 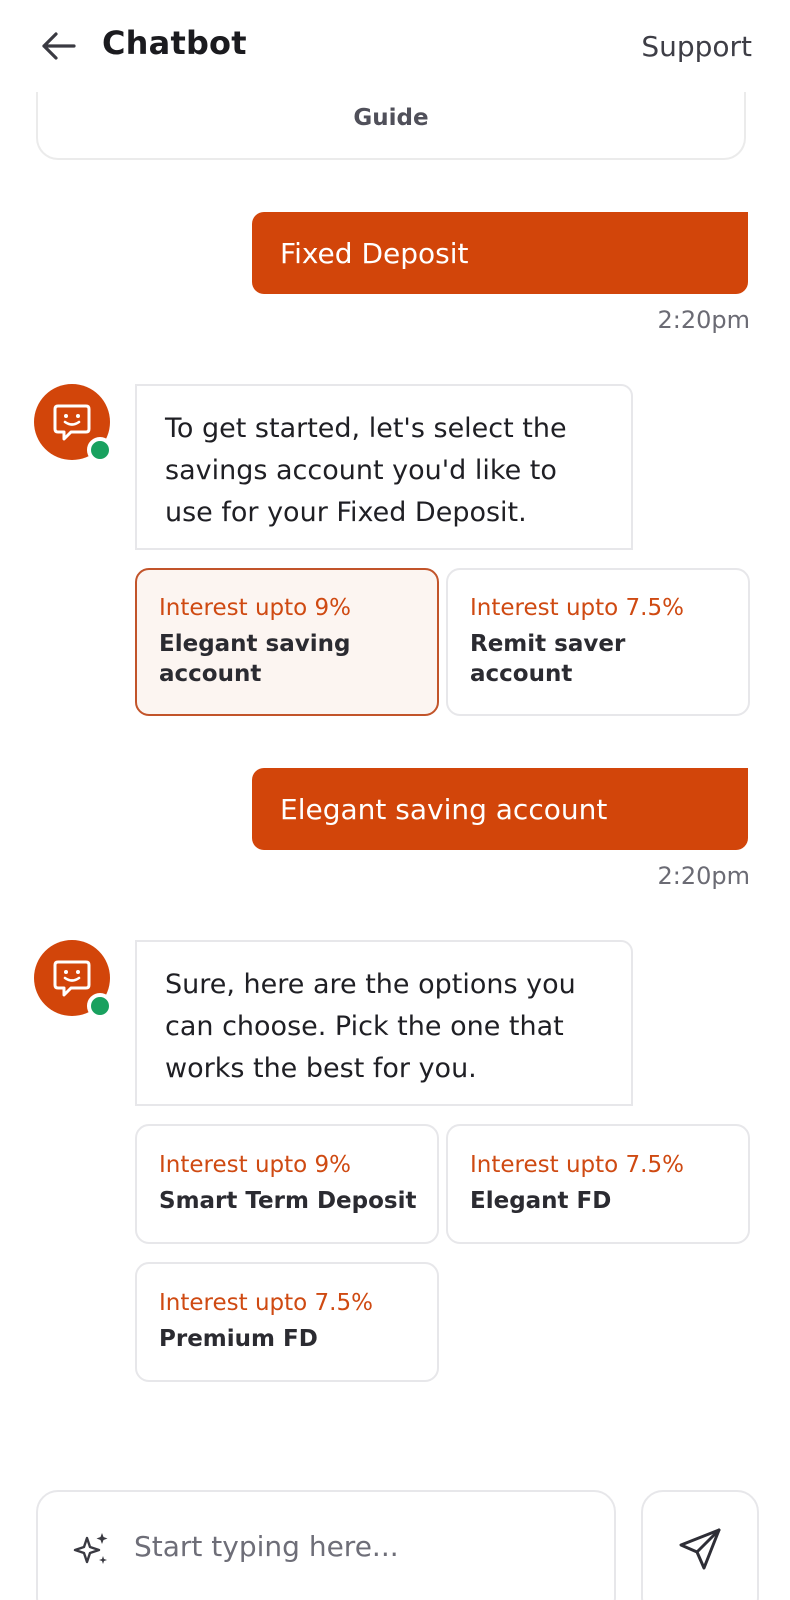 What do you see at coordinates (238, 1339) in the screenshot?
I see `fd-name-label: Premium FD` at bounding box center [238, 1339].